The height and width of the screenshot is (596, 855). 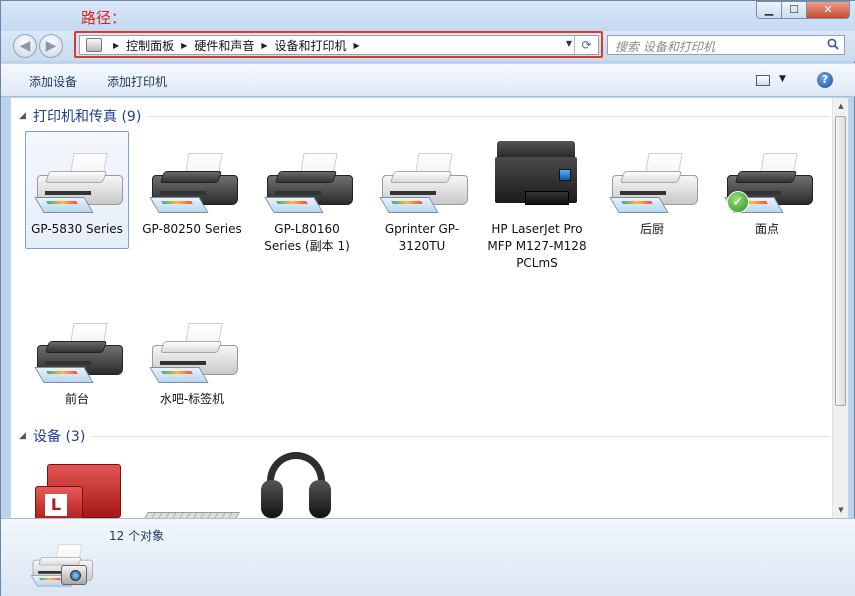 What do you see at coordinates (763, 80) in the screenshot?
I see `change-view-icon` at bounding box center [763, 80].